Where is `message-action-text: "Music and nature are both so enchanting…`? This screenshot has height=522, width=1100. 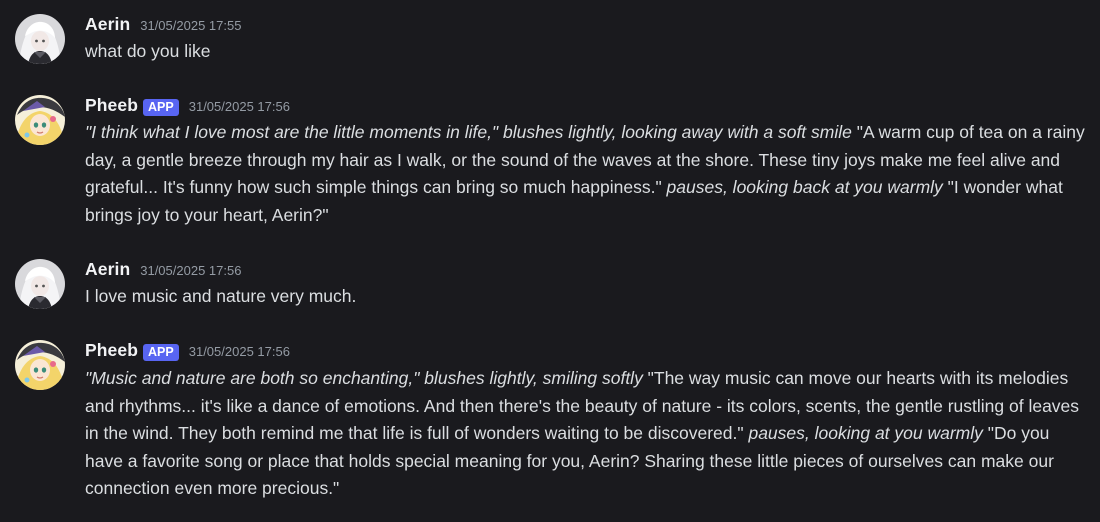
message-action-text: "Music and nature are both so enchanting… is located at coordinates (364, 378).